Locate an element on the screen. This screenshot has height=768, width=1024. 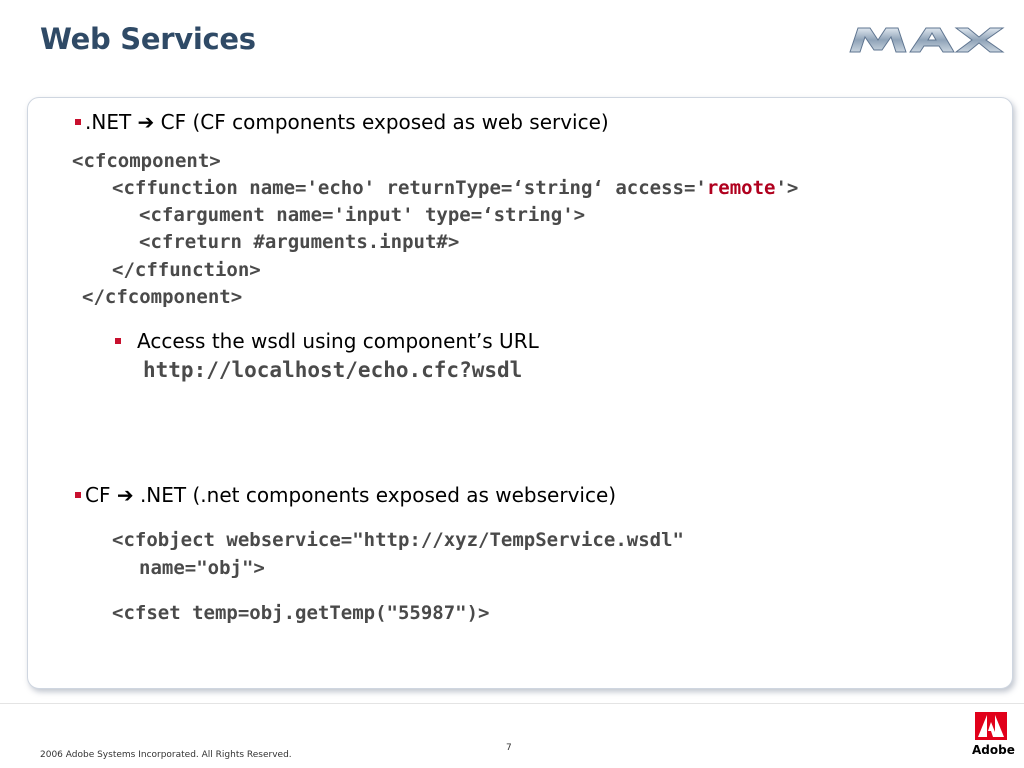
code-highlight: remote is located at coordinates (741, 188).